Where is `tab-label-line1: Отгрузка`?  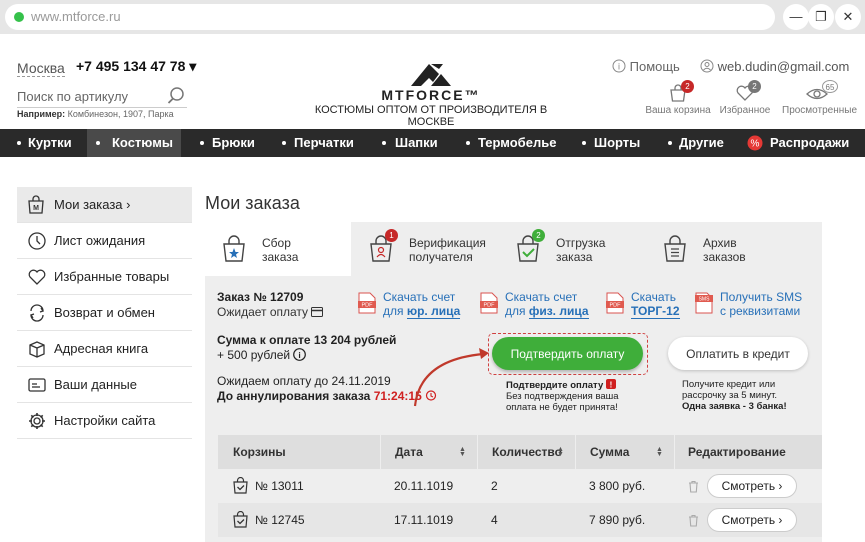 tab-label-line1: Отгрузка is located at coordinates (581, 243).